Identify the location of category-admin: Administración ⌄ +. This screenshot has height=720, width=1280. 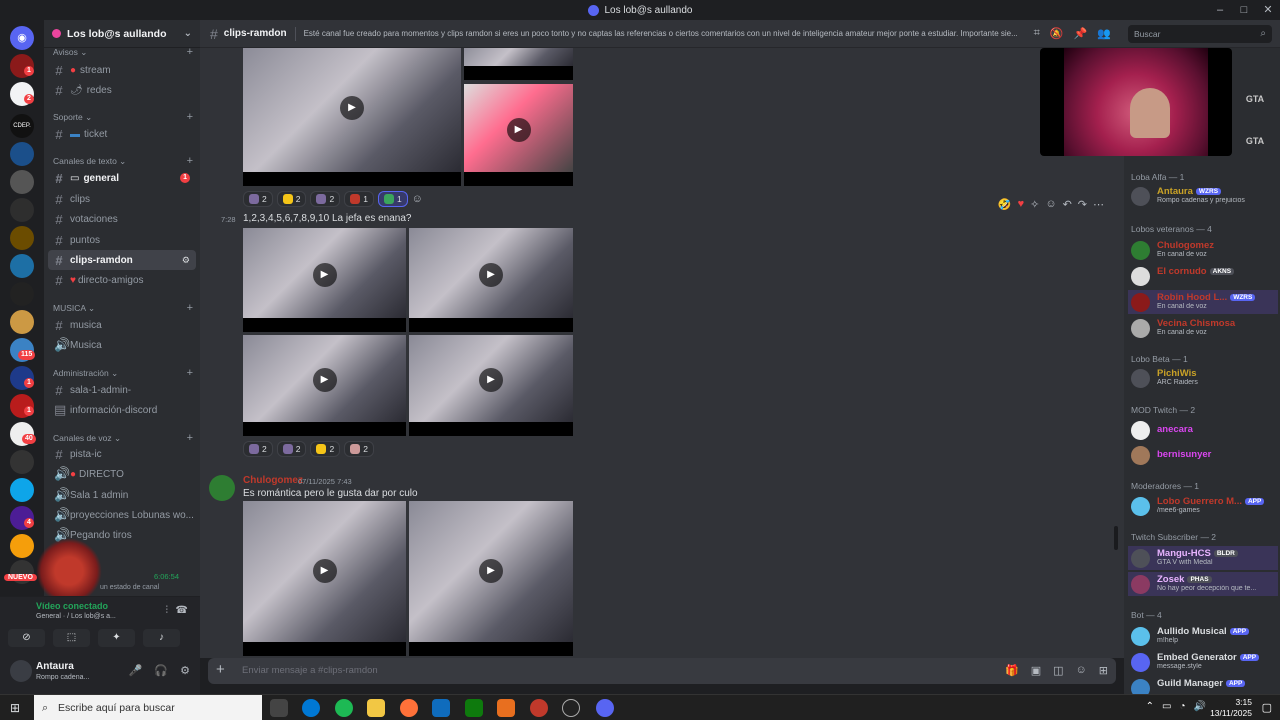
(123, 373).